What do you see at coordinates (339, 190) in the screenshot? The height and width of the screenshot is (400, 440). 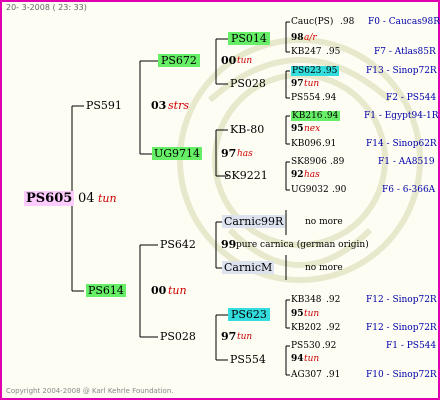 I see `g4-ug9032-year: .90` at bounding box center [339, 190].